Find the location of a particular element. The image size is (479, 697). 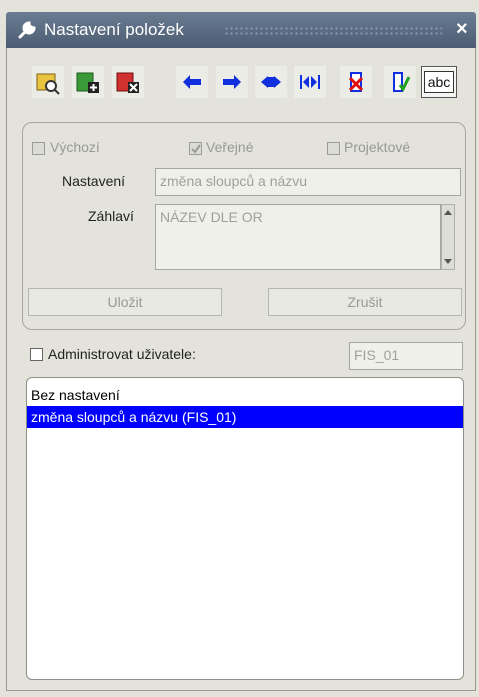

delete-settings-button is located at coordinates (128, 82).